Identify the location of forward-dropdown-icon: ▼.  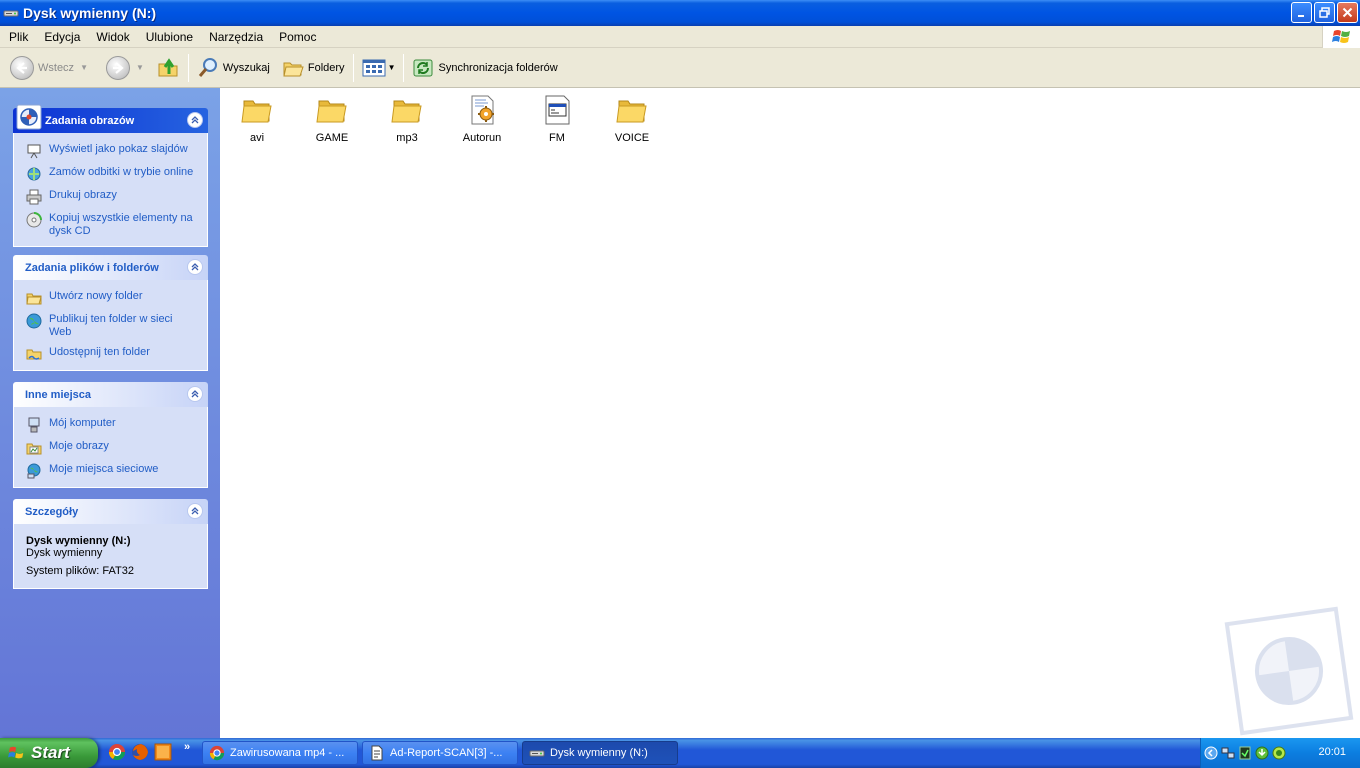
(140, 67).